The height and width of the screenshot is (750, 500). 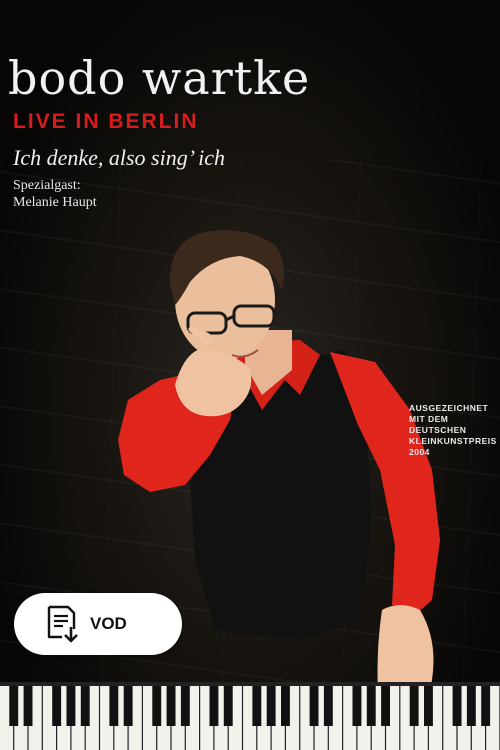 What do you see at coordinates (106, 121) in the screenshot?
I see `poster-subtitle: LIVE IN BERLIN` at bounding box center [106, 121].